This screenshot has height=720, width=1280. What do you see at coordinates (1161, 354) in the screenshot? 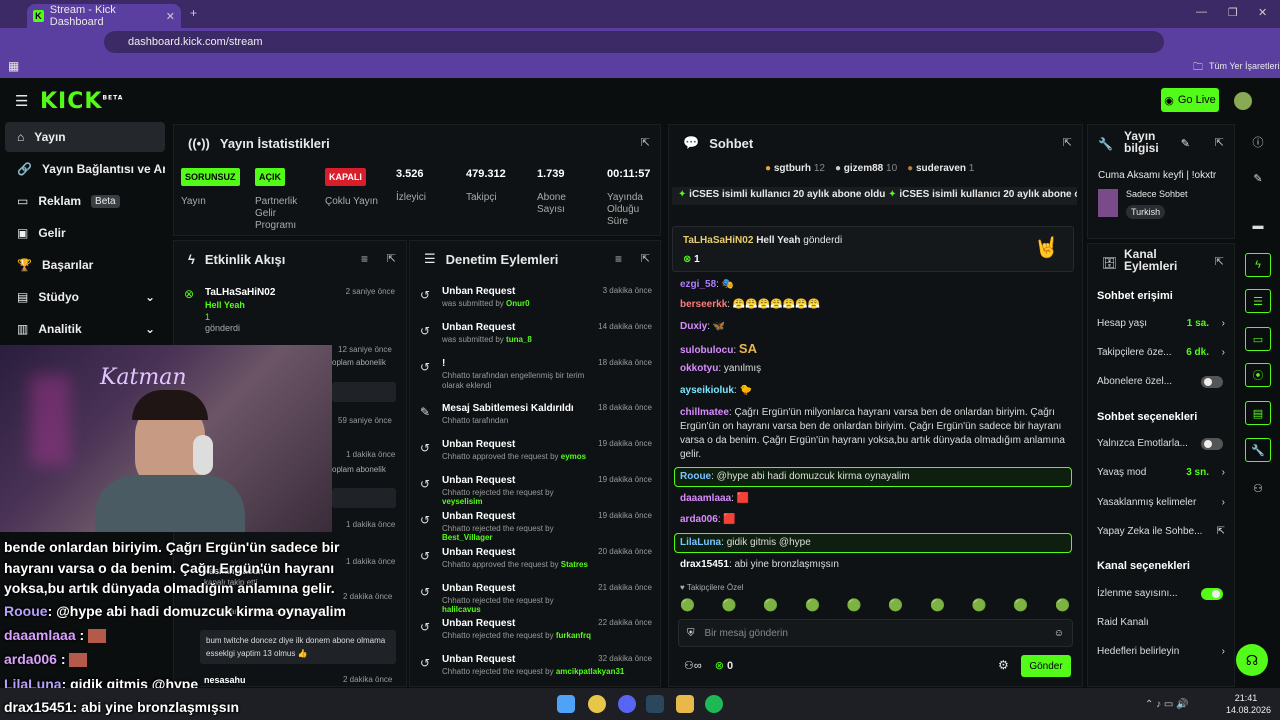
I see `followers-only-setting: Takipçilere öze... 6 dk. ›` at bounding box center [1161, 354].